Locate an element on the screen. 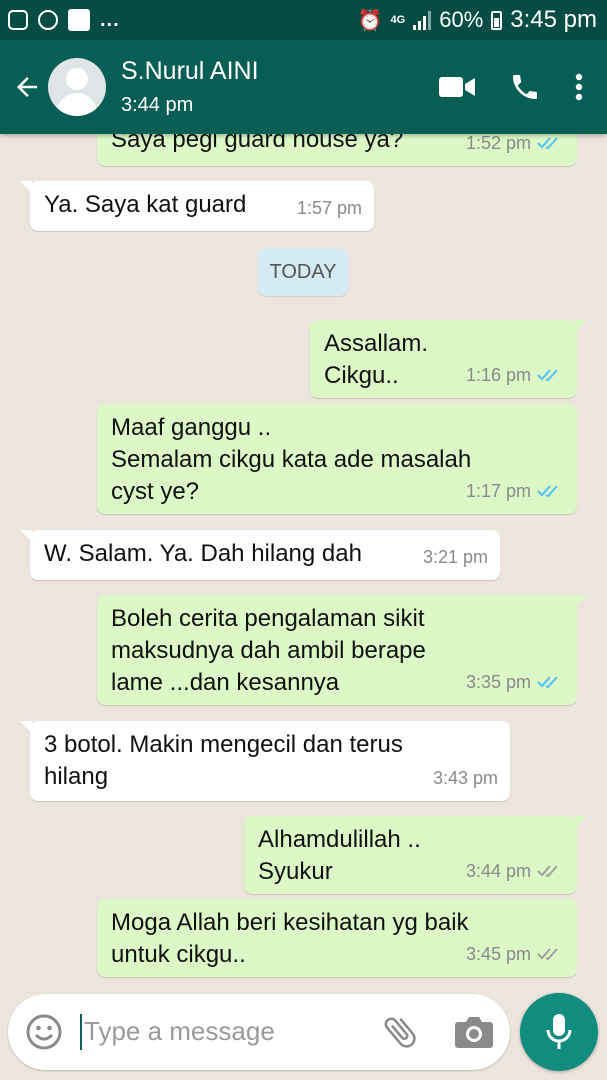 This screenshot has width=607, height=1080. avatar is located at coordinates (77, 87).